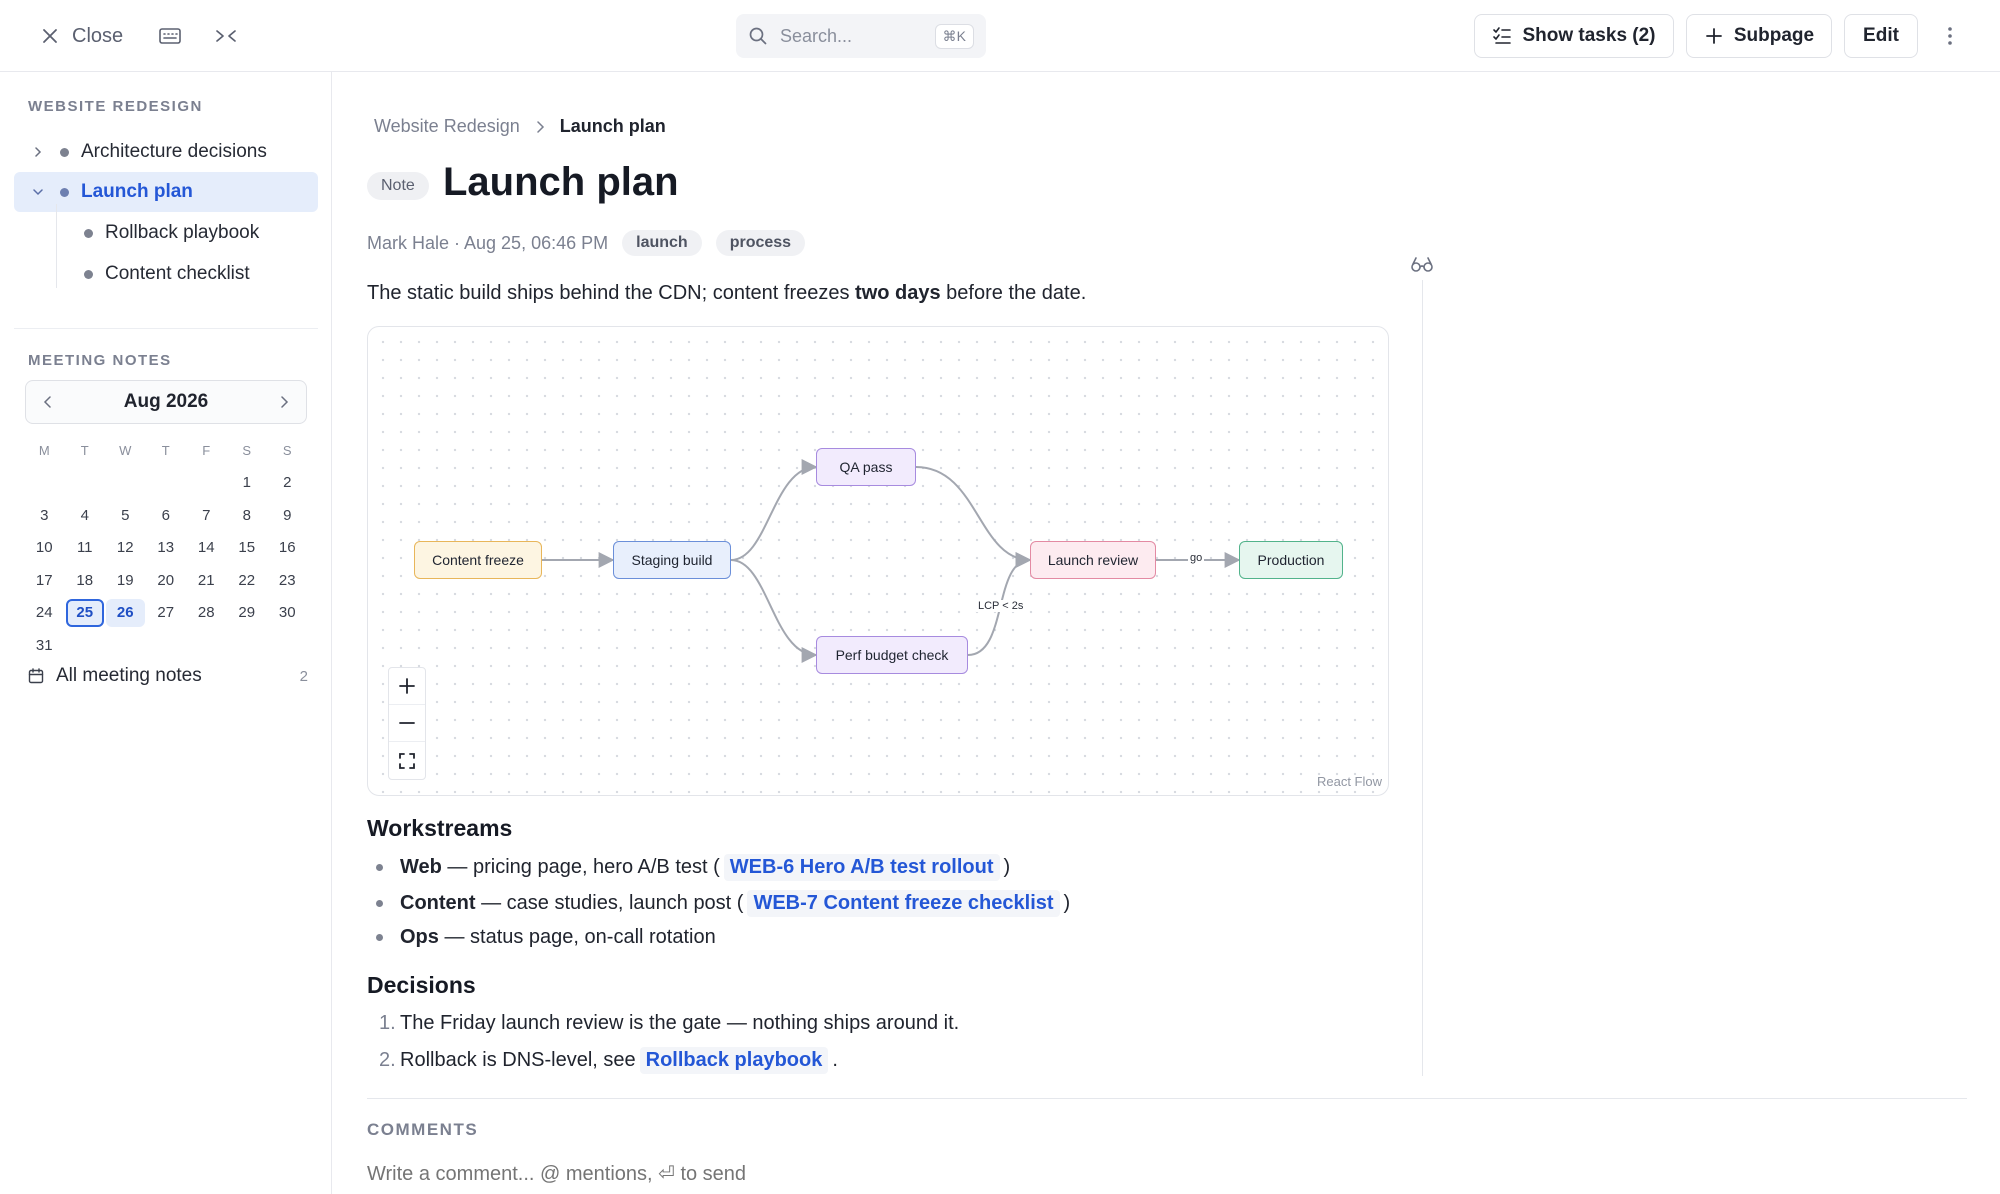 Image resolution: width=2000 pixels, height=1194 pixels. I want to click on list-item-text: Rollback is DNS-level, see, so click(518, 1060).